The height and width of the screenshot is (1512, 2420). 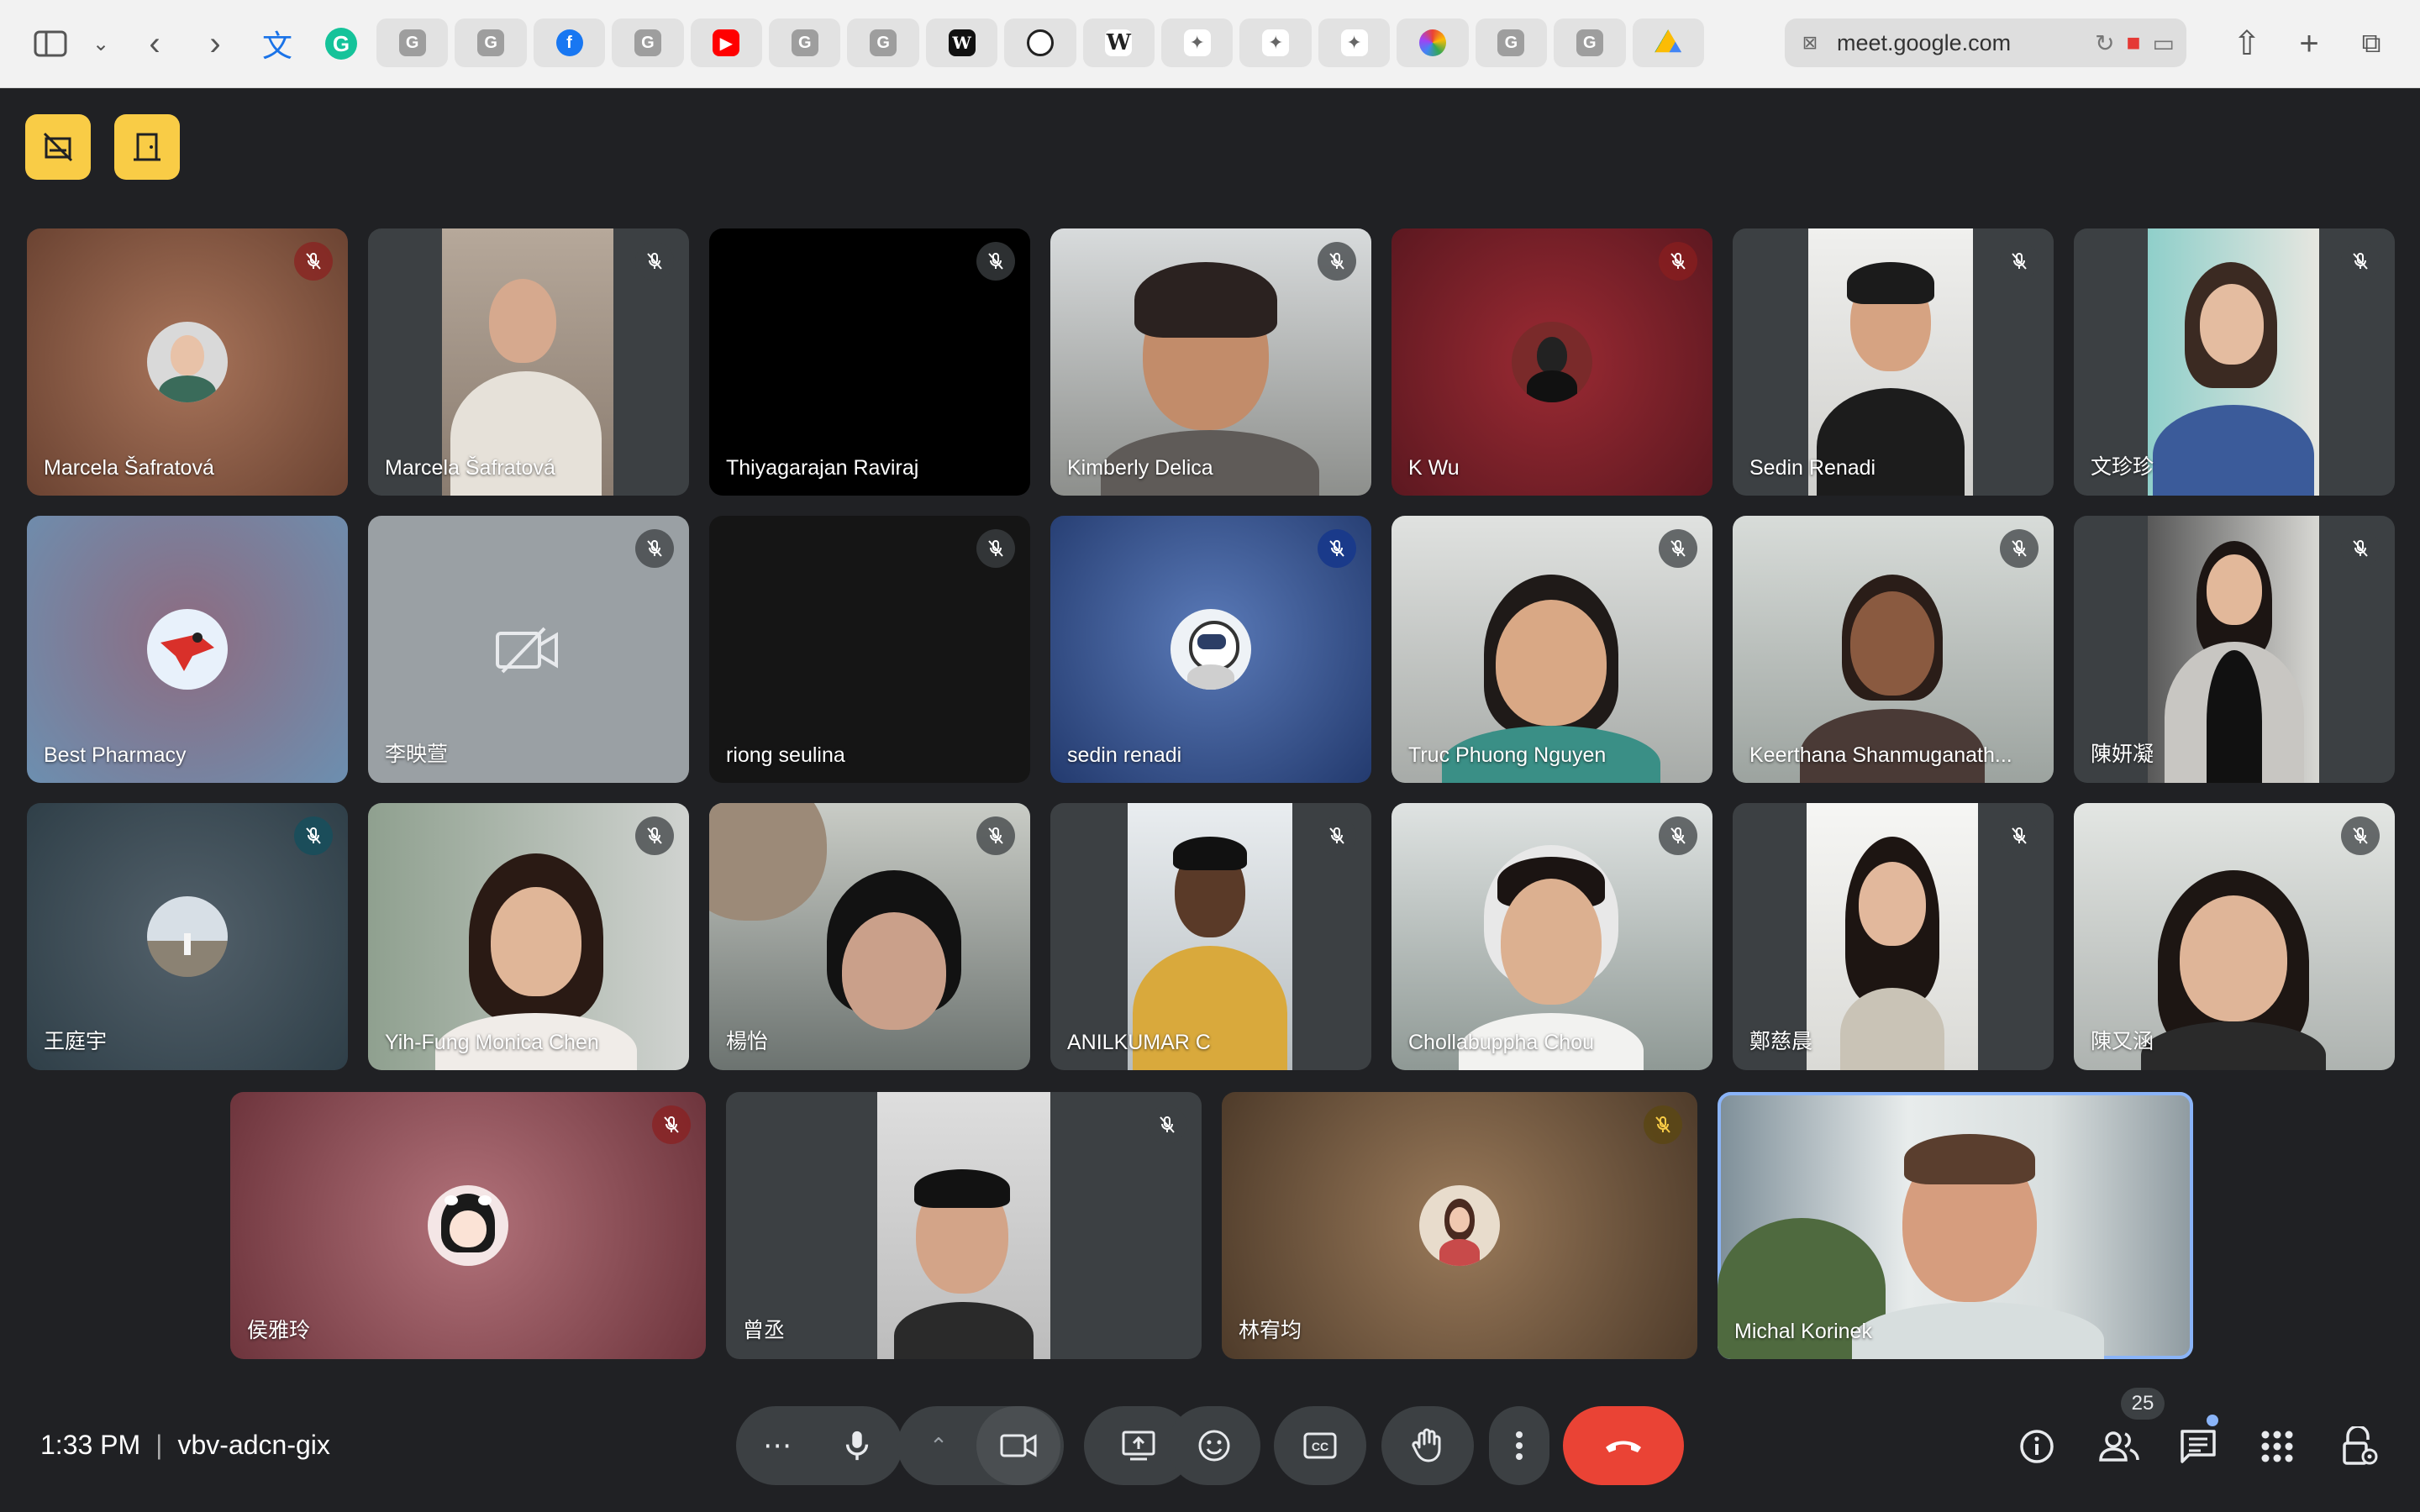 What do you see at coordinates (341, 44) in the screenshot?
I see `grammarly-icon: G` at bounding box center [341, 44].